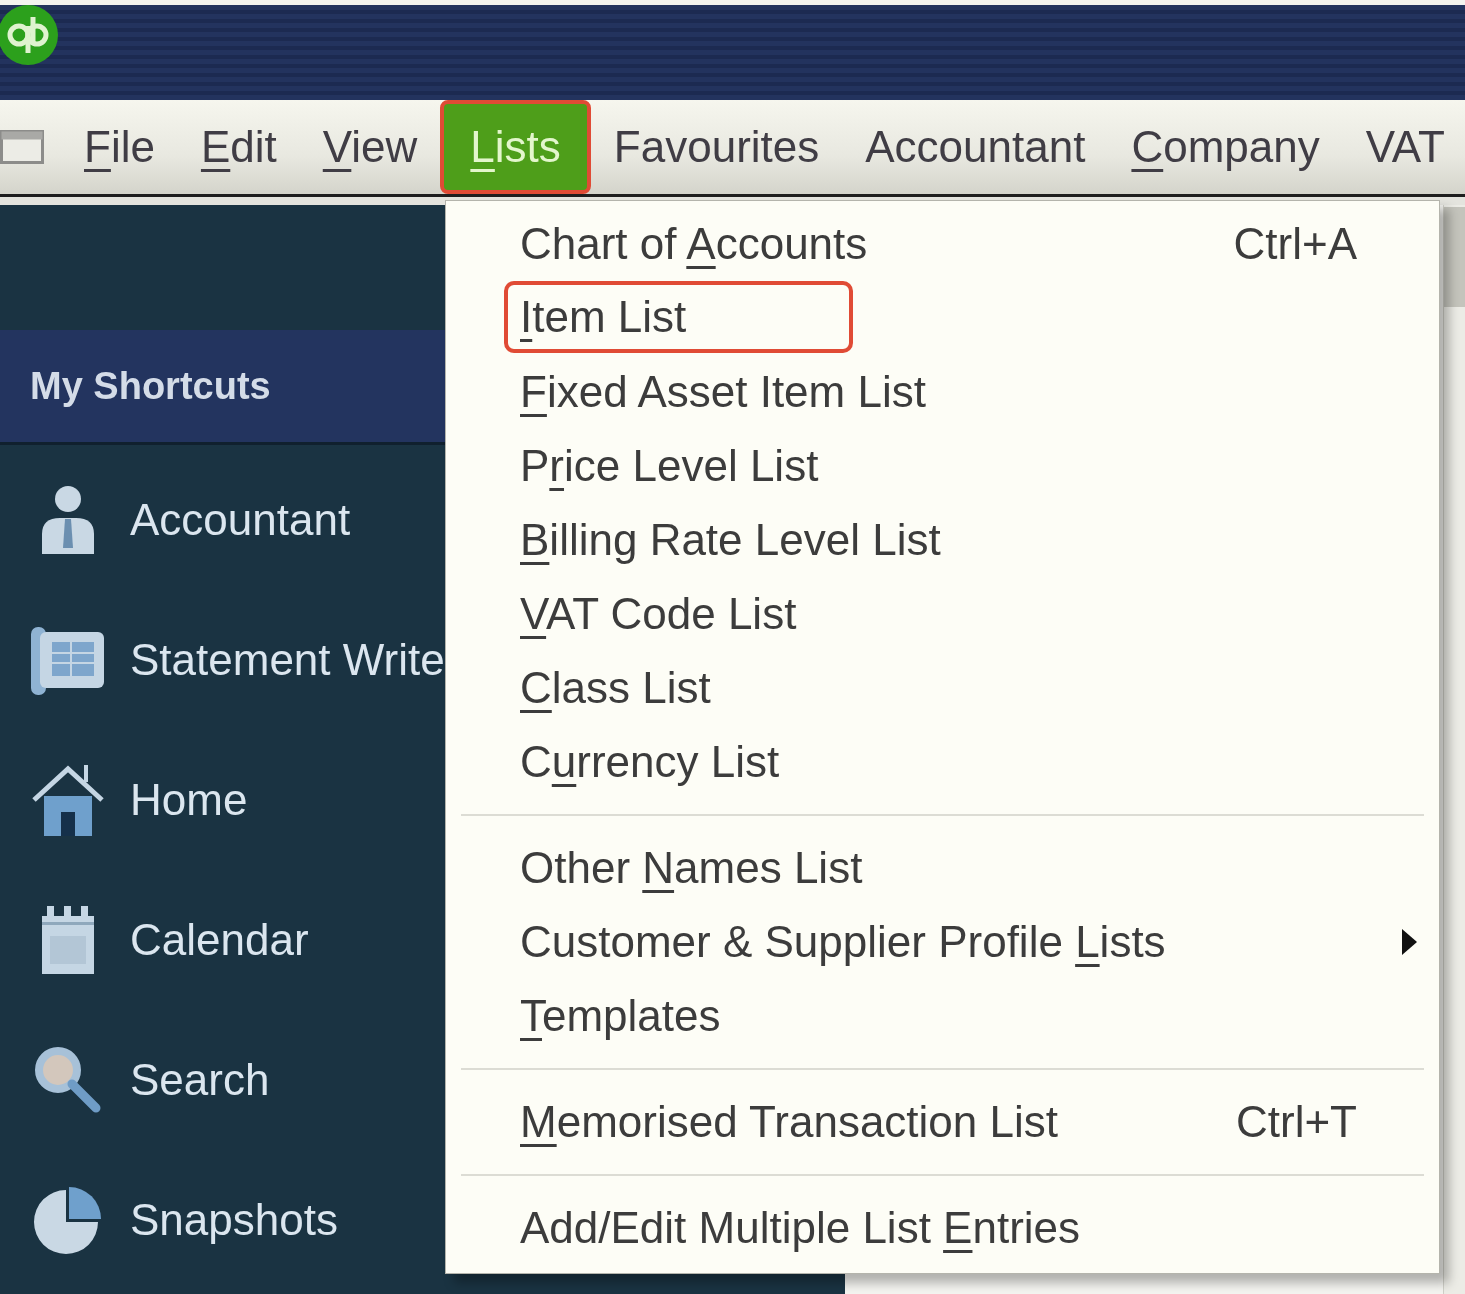 The width and height of the screenshot is (1465, 1294). I want to click on scrollbar-track, so click(1454, 749).